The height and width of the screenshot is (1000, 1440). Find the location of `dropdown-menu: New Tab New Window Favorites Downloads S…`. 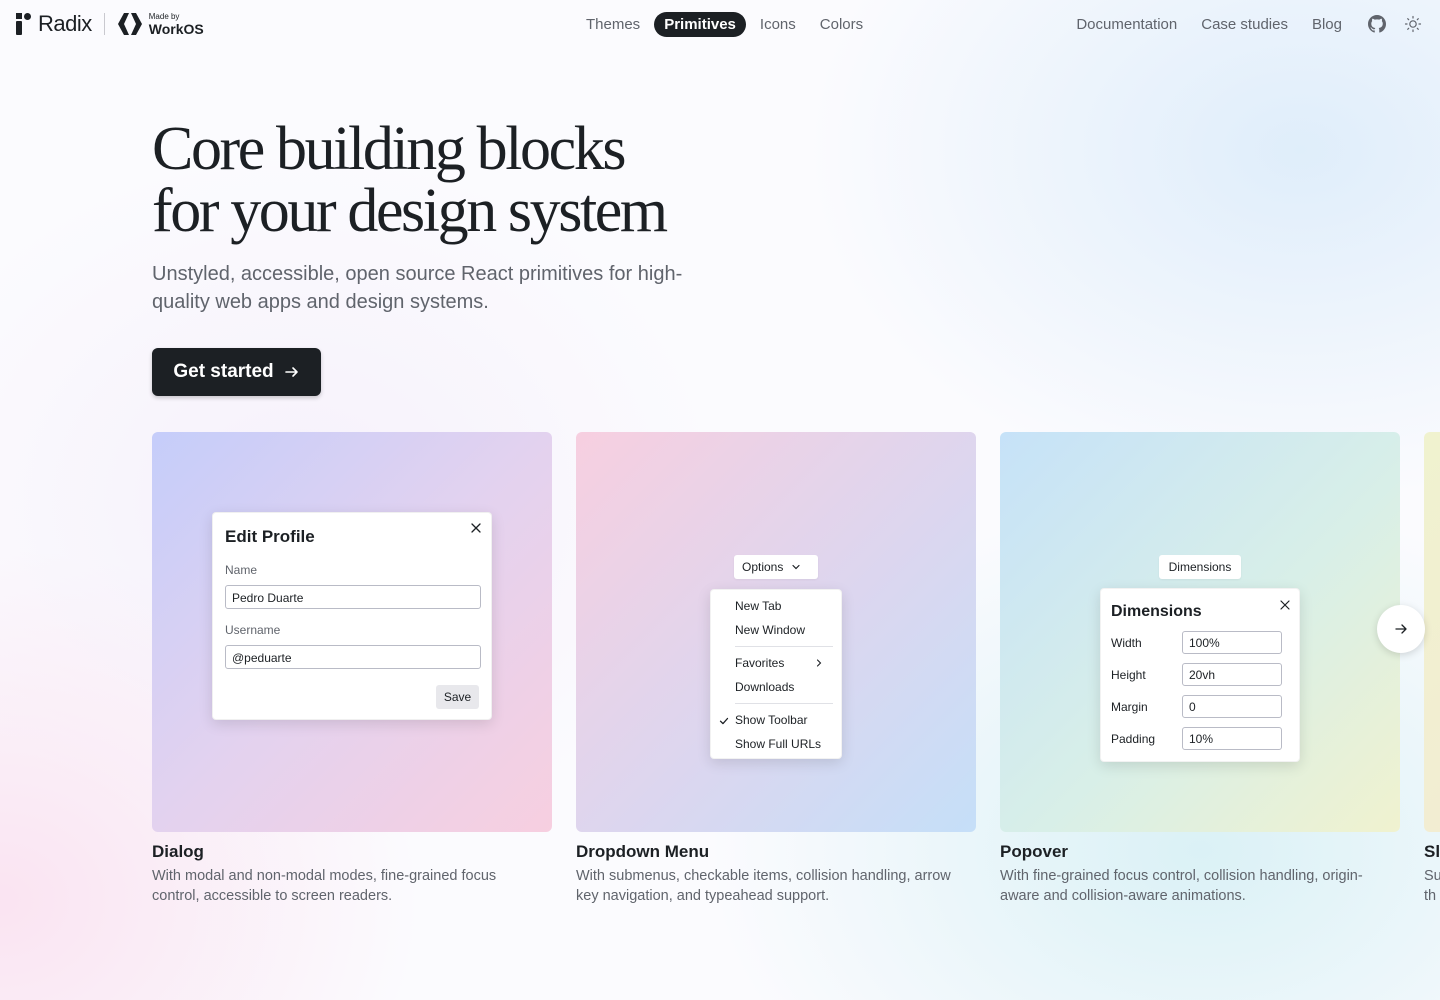

dropdown-menu: New Tab New Window Favorites Downloads S… is located at coordinates (776, 674).